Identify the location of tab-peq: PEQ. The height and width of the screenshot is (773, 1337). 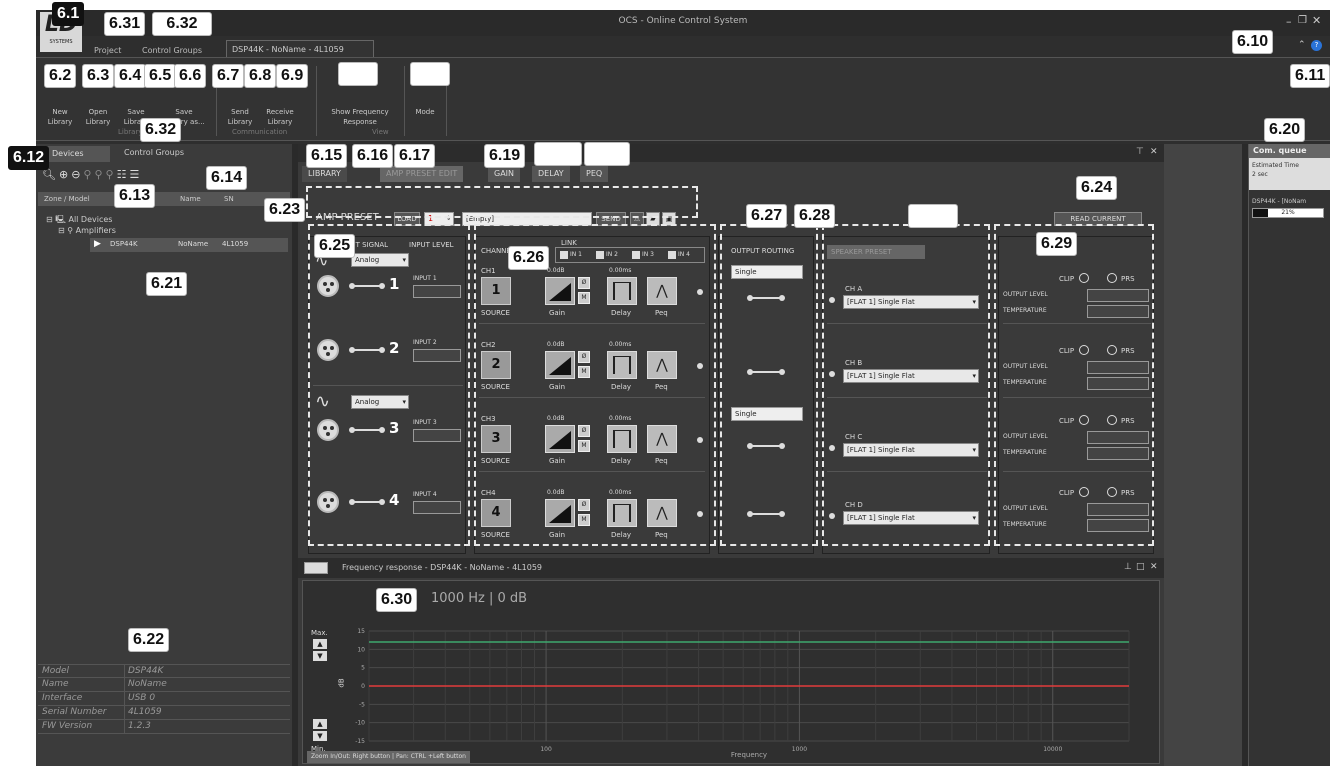
(594, 174).